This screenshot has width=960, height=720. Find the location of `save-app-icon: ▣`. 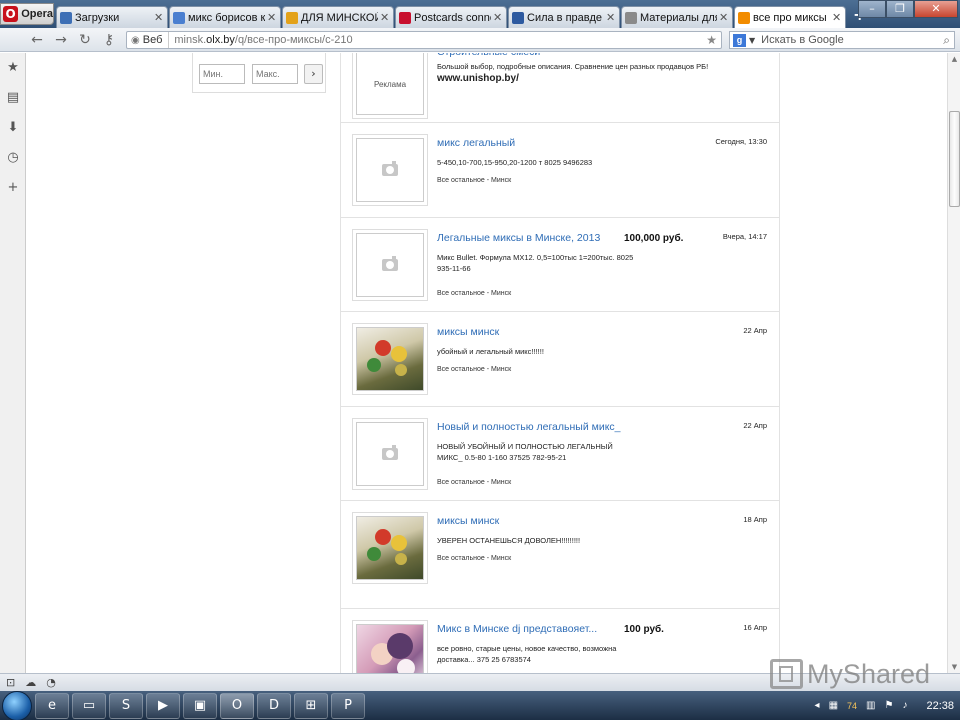

save-app-icon: ▣ is located at coordinates (200, 705).